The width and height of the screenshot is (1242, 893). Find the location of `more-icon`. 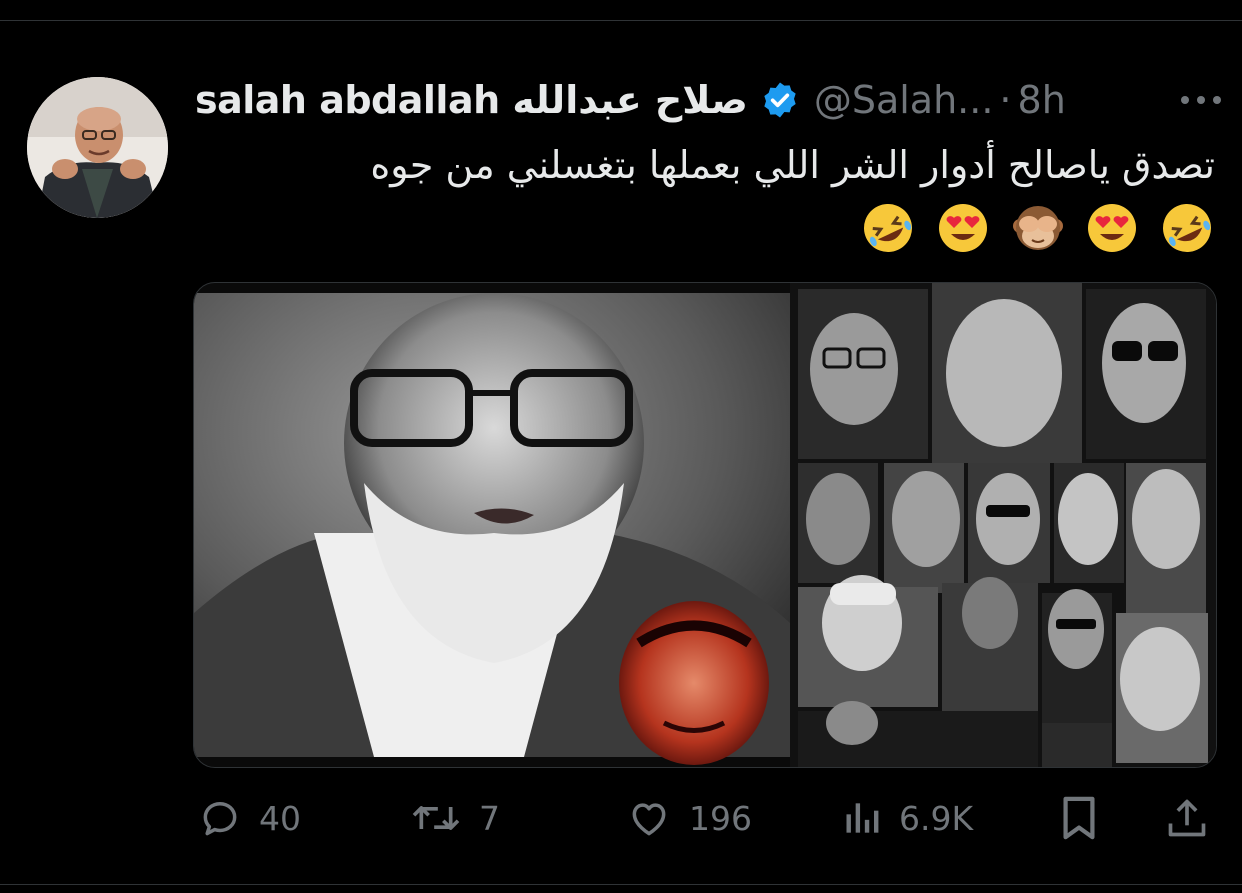

more-icon is located at coordinates (1201, 100).